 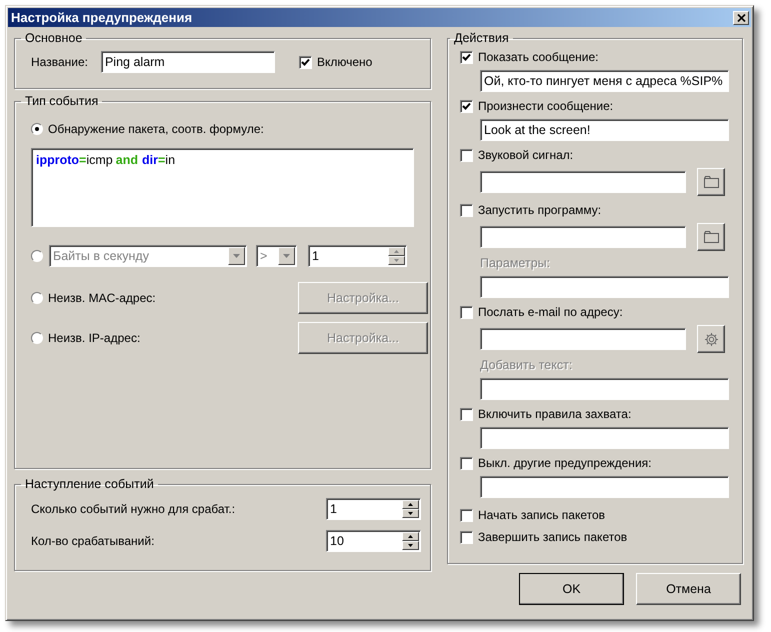 What do you see at coordinates (604, 130) in the screenshot?
I see `text-field: Look at the screen!` at bounding box center [604, 130].